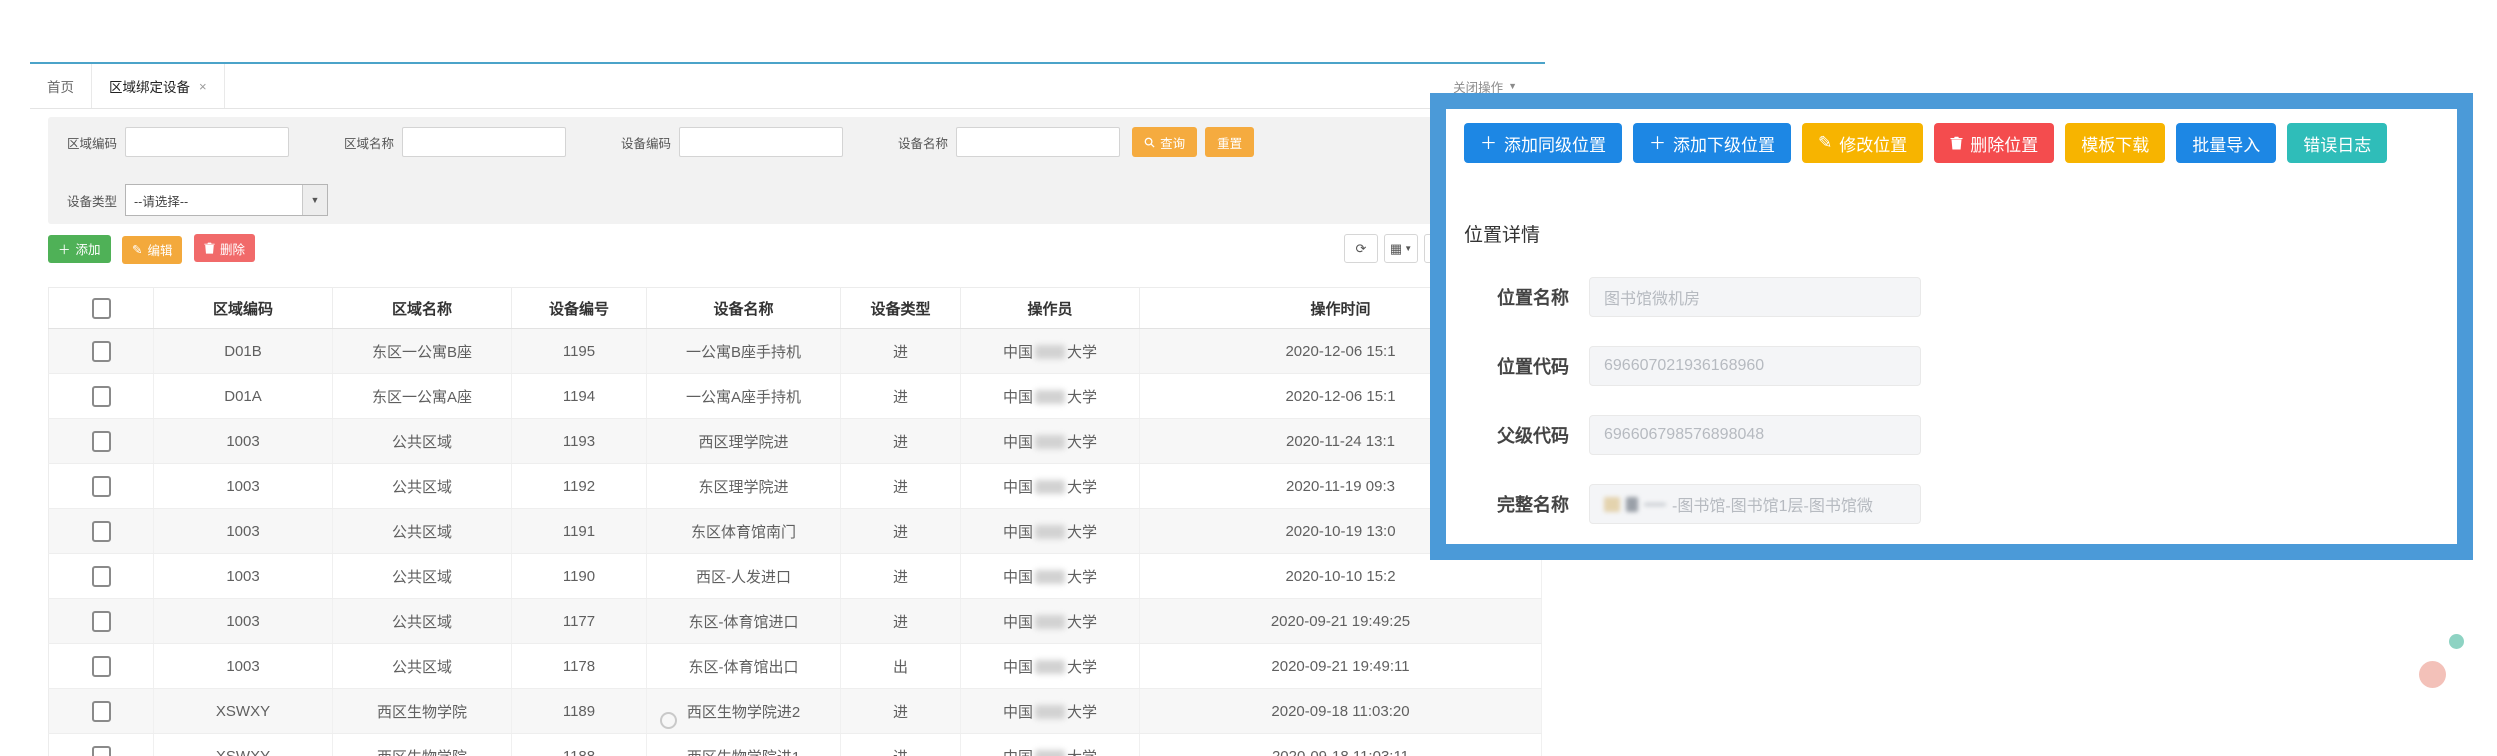  I want to click on area-code-input, so click(207, 142).